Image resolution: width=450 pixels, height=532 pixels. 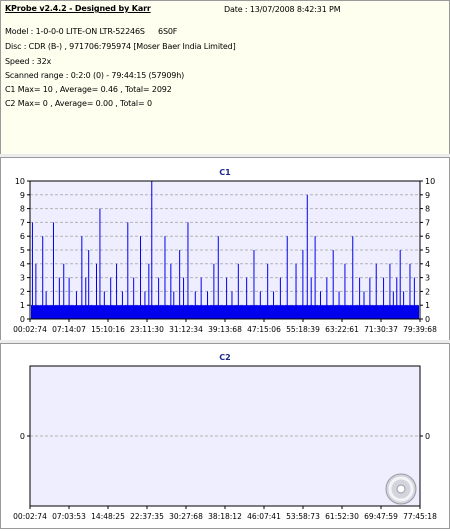 I want to click on c1-y-tick-label-right: 9, so click(x=427, y=195).